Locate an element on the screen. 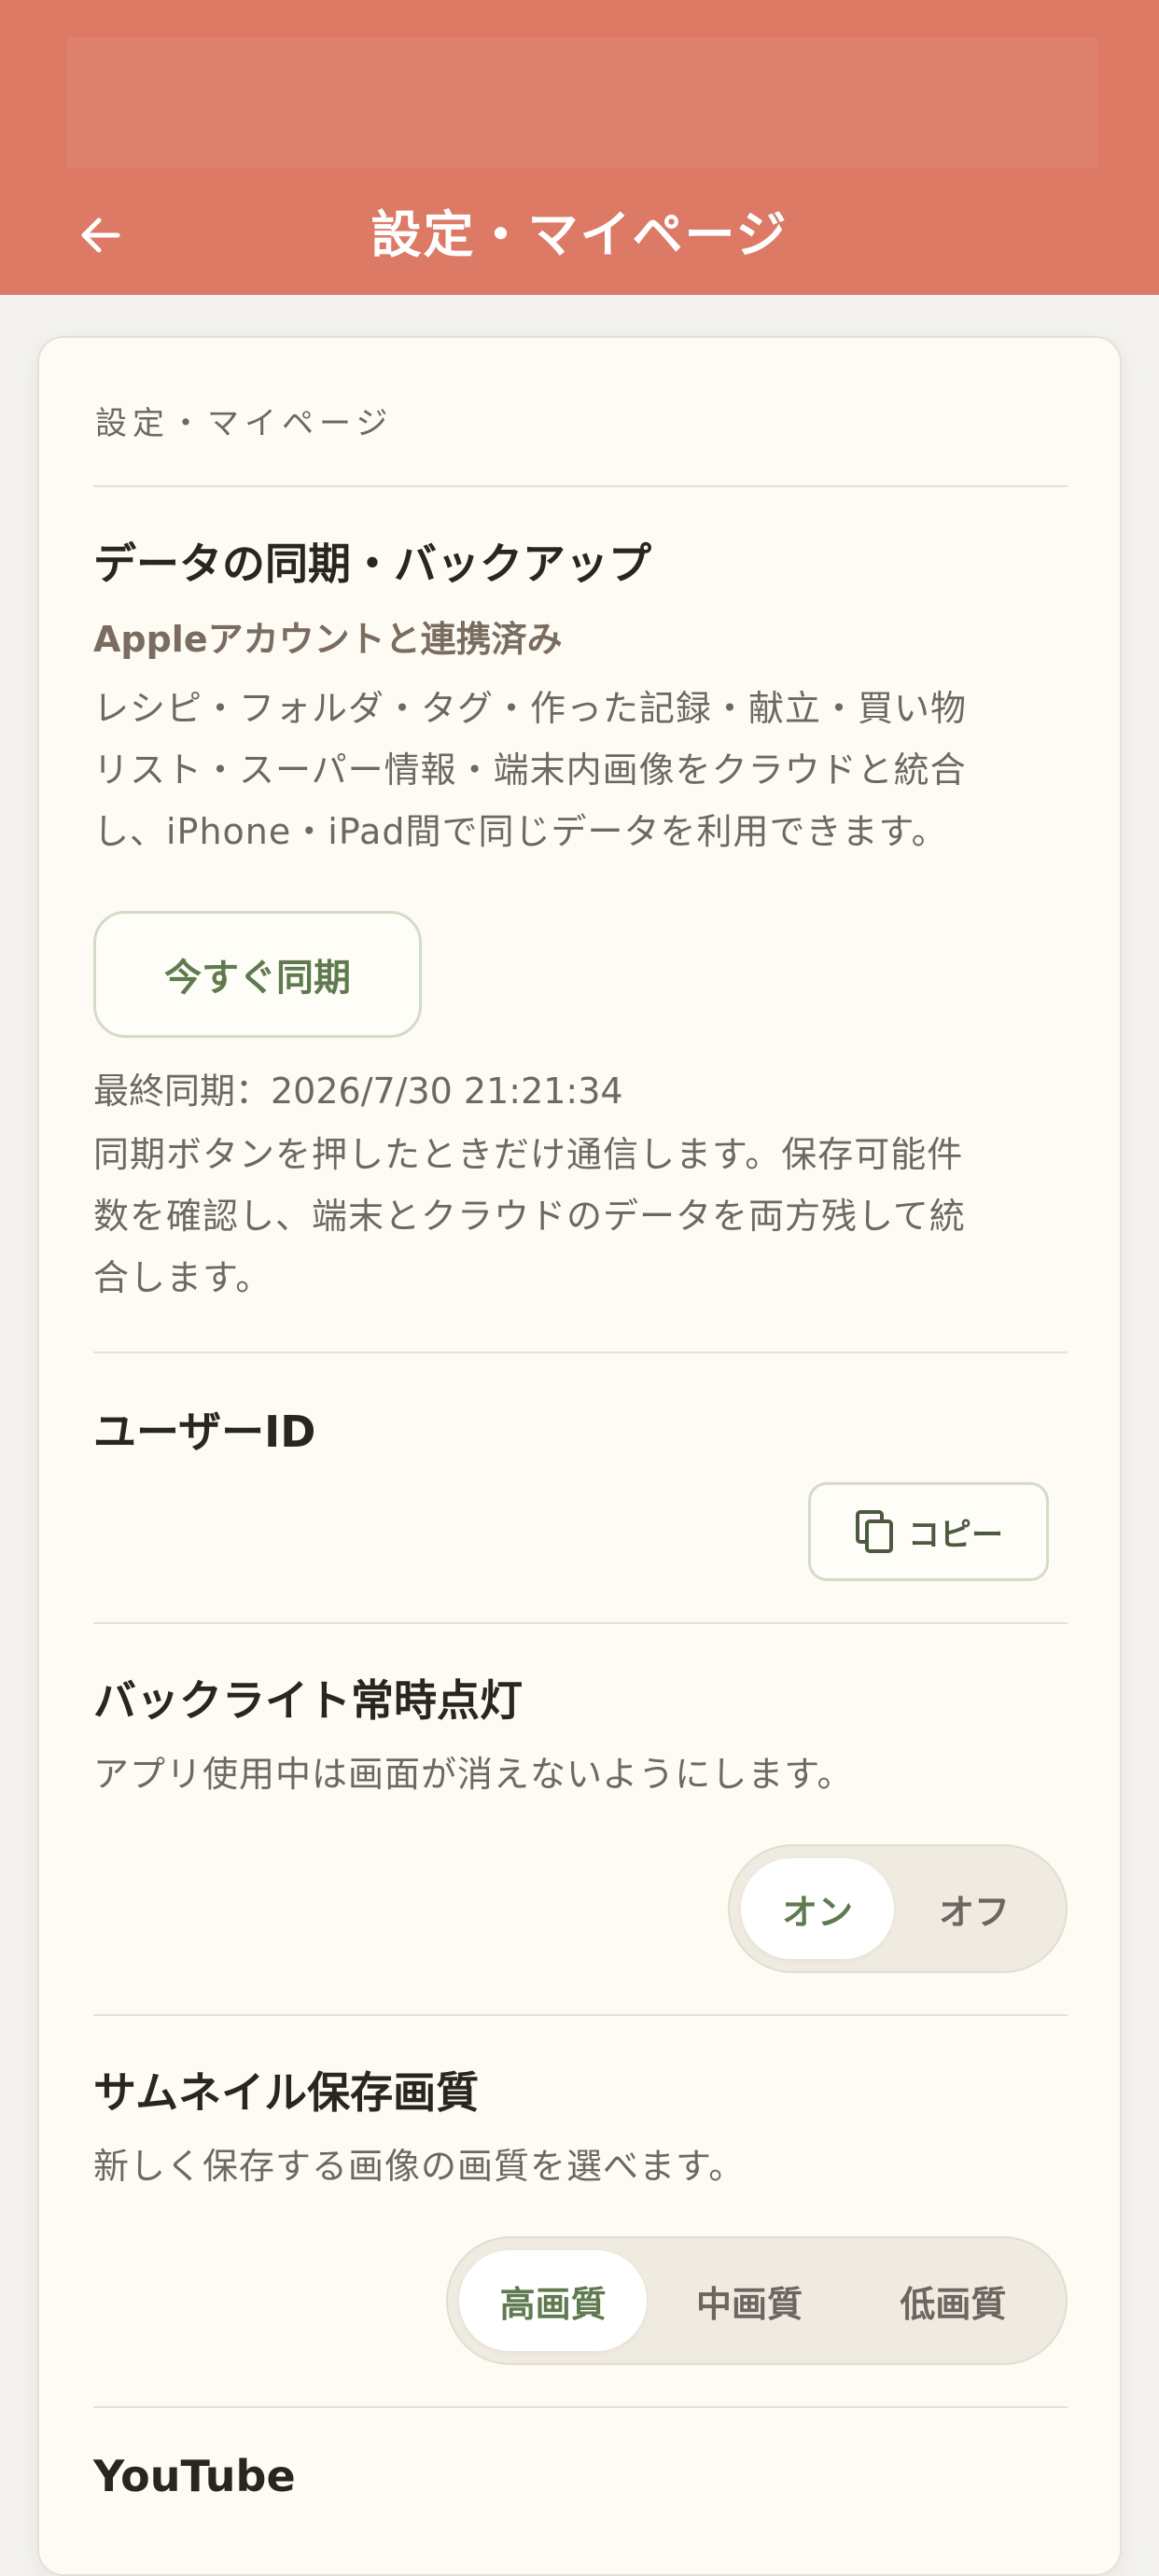  backlight-description: アプリ使用中は画面が消えないようにします。 is located at coordinates (473, 1774).